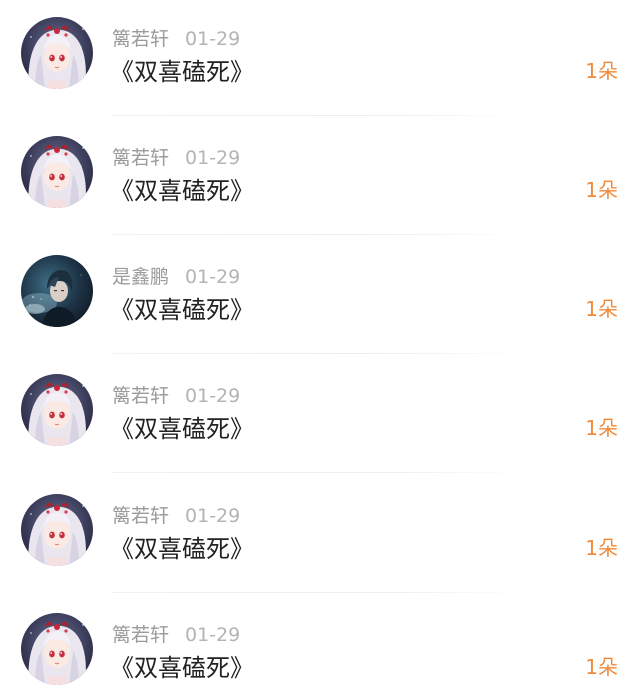  I want to click on username: 是鑫鹏, so click(140, 277).